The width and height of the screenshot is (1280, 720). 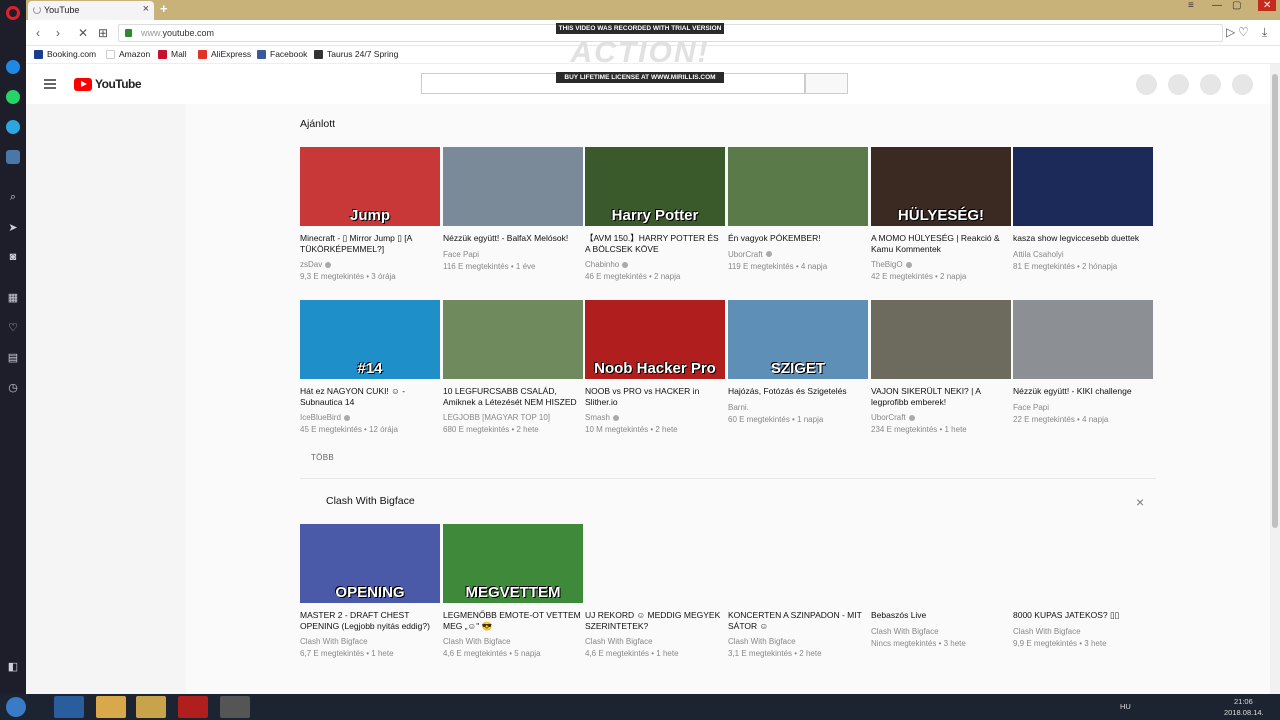 I want to click on video-title: 8000 KUPAS JATEKOS? ▯▯, so click(x=1083, y=615).